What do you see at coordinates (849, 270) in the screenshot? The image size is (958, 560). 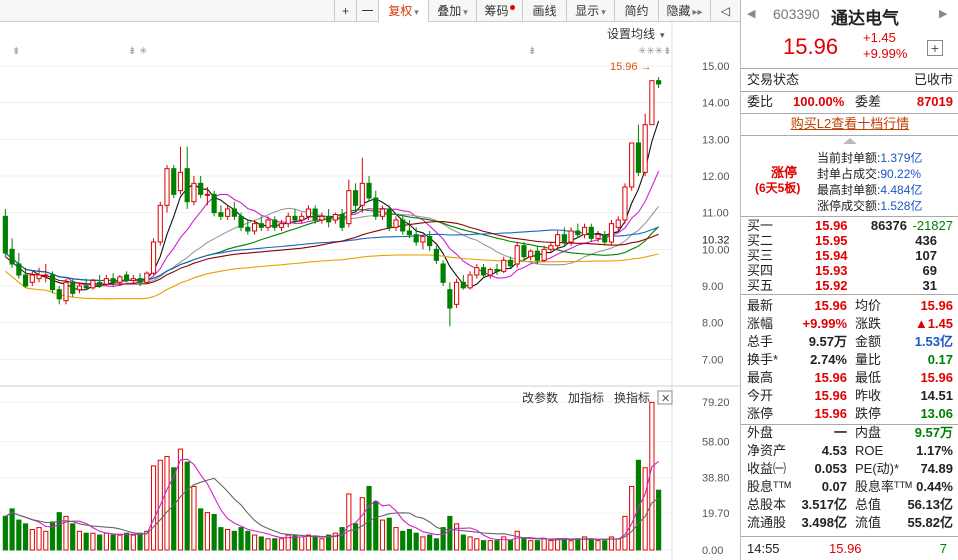 I see `bid-row: 买四 15.93 69` at bounding box center [849, 270].